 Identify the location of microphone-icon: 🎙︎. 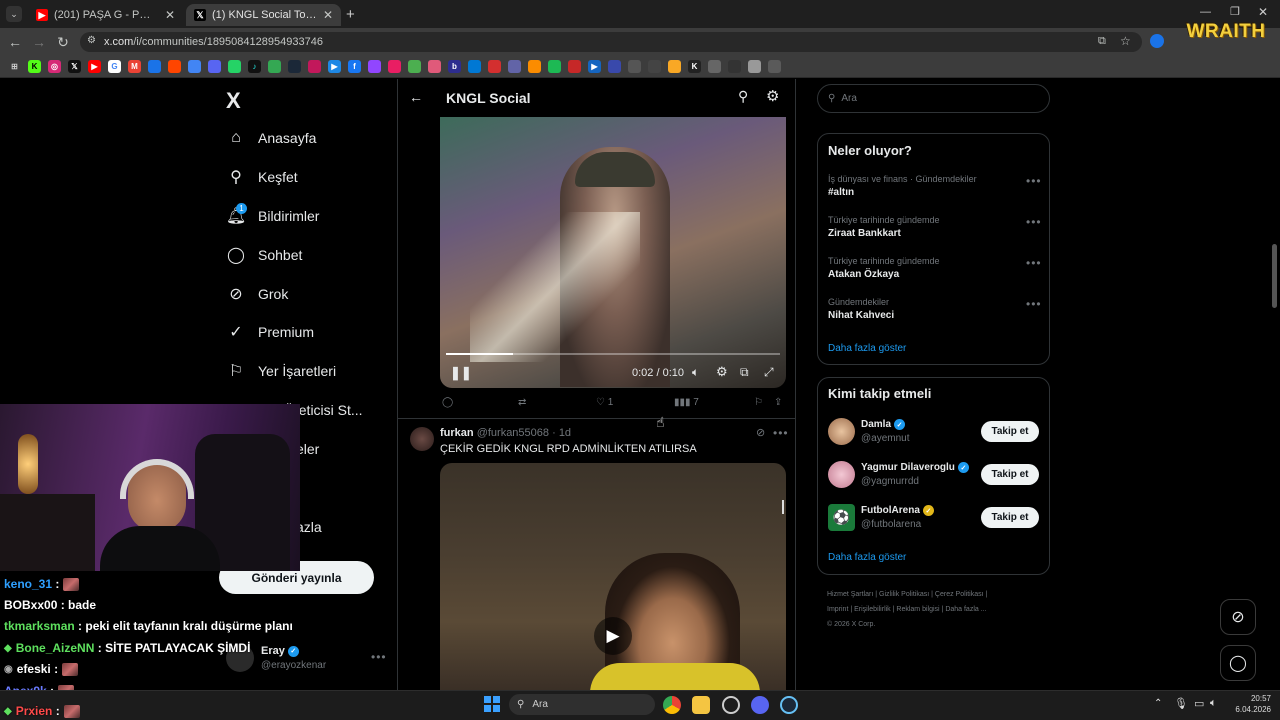
(1181, 703).